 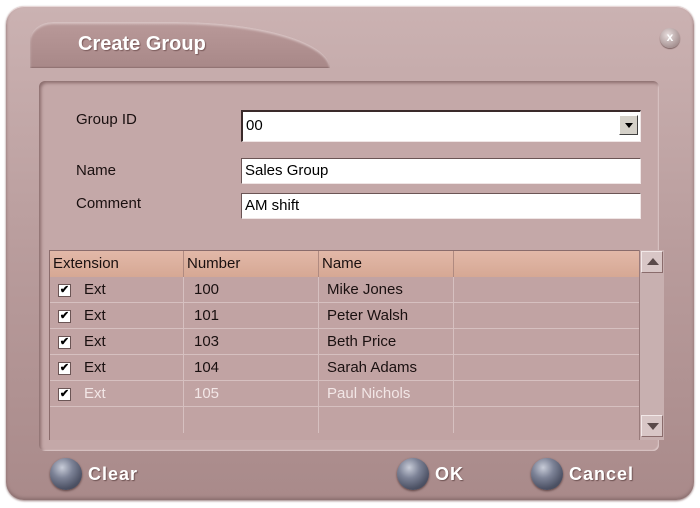 I want to click on table-row: ✔ Ext 105 Paul Nichols, so click(x=344, y=394).